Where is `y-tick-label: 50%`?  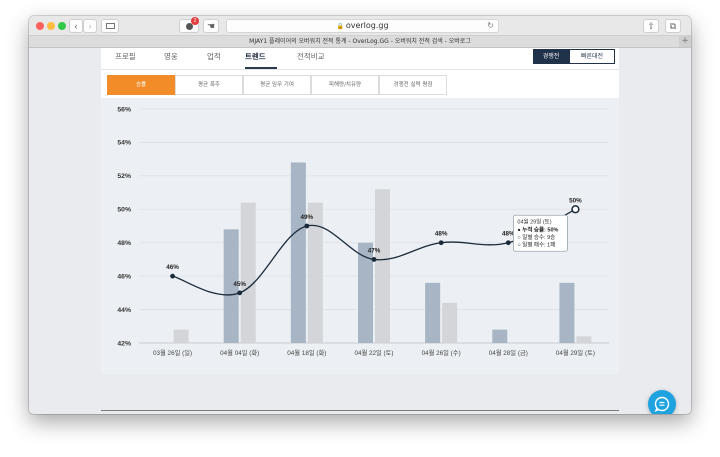 y-tick-label: 50% is located at coordinates (124, 210).